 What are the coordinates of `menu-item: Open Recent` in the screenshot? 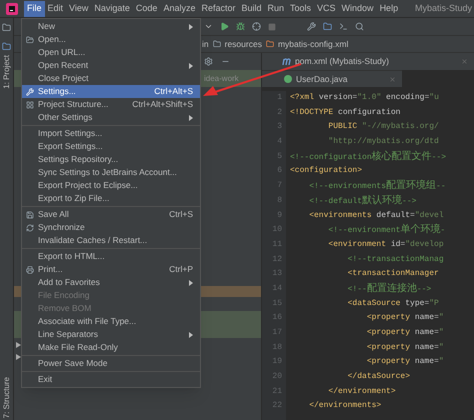 It's located at (111, 65).